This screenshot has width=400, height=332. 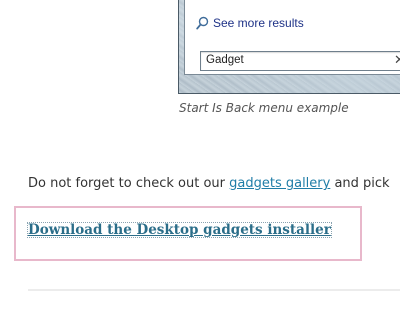 What do you see at coordinates (179, 230) in the screenshot?
I see `download-installer-link: Download the Desktop gadgets installer` at bounding box center [179, 230].